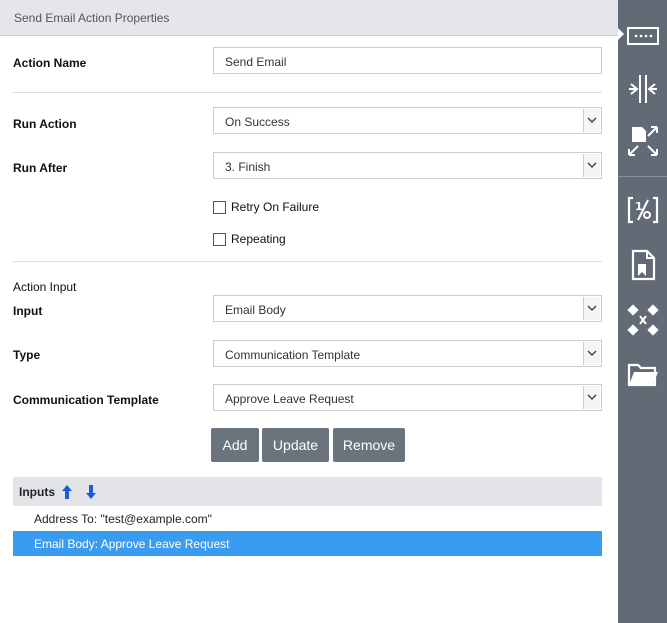 The height and width of the screenshot is (623, 667). Describe the element at coordinates (407, 397) in the screenshot. I see `communication-template-select: Approve Leave Request` at that location.